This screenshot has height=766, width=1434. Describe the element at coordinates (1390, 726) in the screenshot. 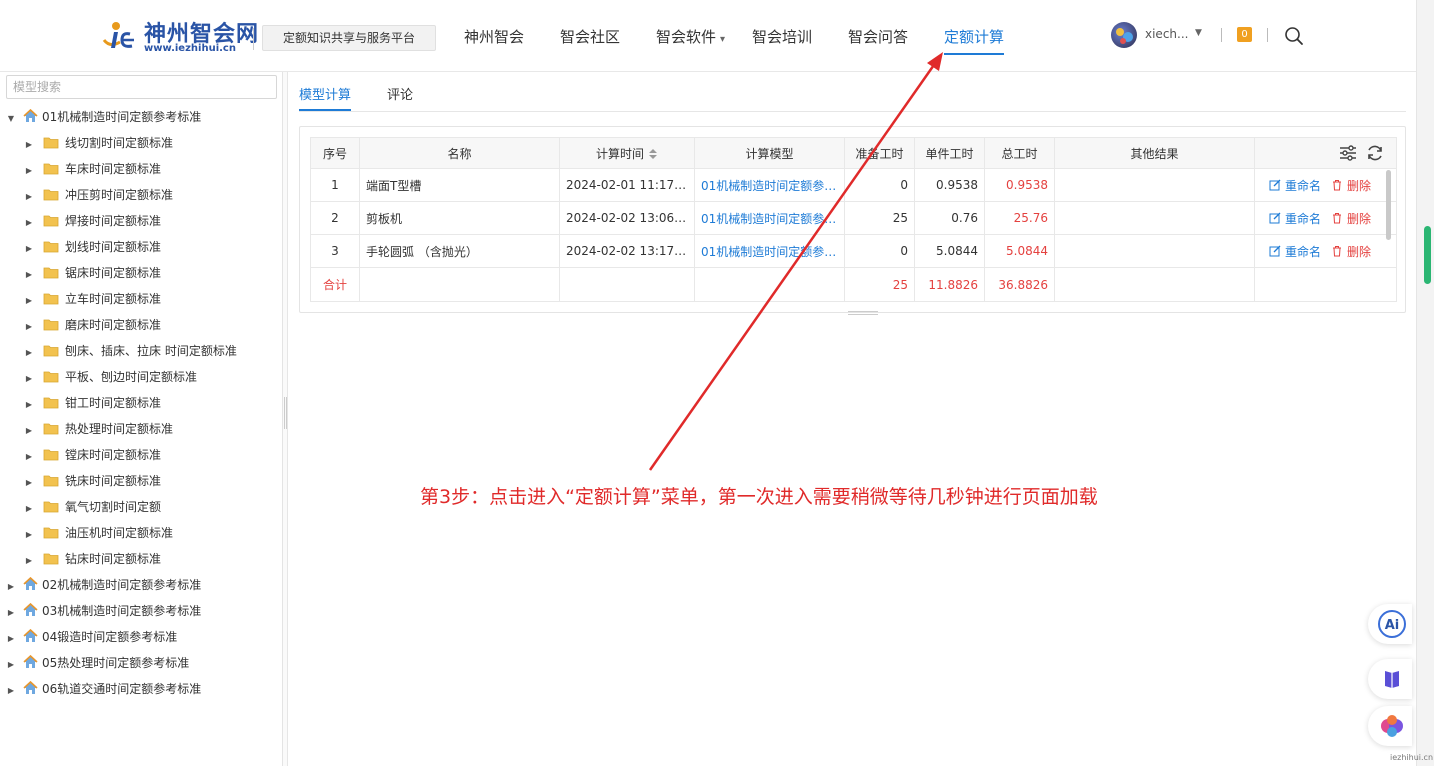

I see `brain-assistant-button` at that location.